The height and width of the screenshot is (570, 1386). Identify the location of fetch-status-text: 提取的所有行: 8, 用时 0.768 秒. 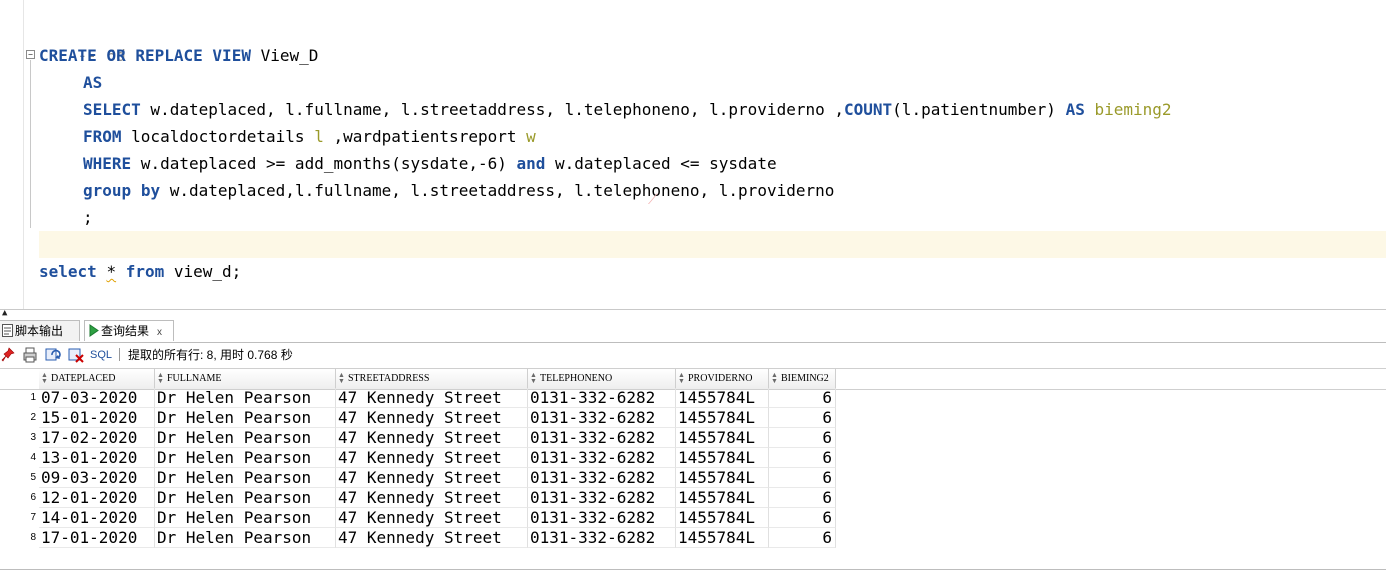
(210, 355).